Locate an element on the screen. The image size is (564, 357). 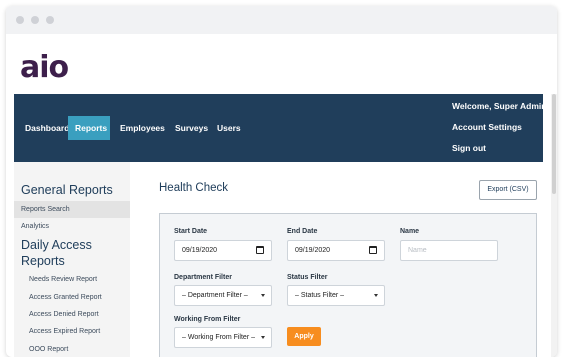
start-date-input: 09/19/2020 is located at coordinates (223, 250).